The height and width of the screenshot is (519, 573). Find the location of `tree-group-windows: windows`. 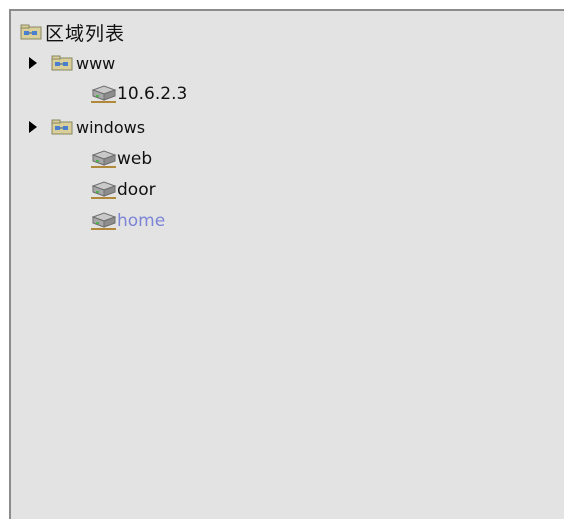

tree-group-windows: windows is located at coordinates (86, 127).